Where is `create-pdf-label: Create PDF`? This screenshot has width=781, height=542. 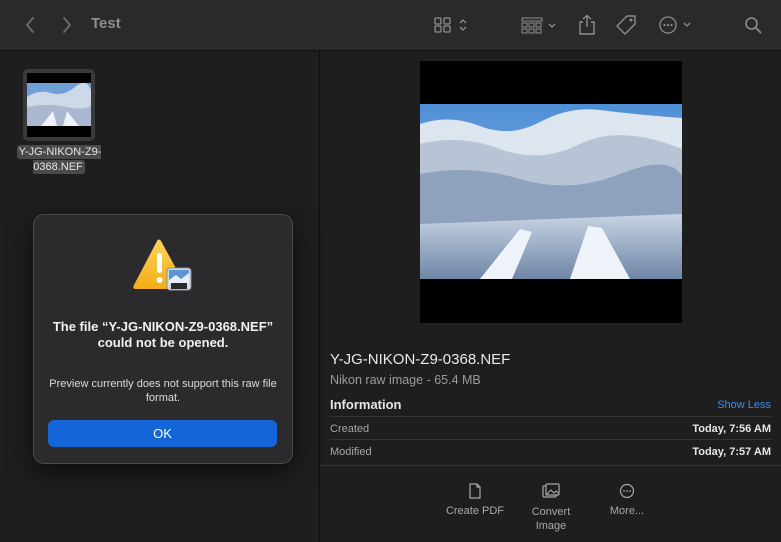
create-pdf-label: Create PDF is located at coordinates (475, 511).